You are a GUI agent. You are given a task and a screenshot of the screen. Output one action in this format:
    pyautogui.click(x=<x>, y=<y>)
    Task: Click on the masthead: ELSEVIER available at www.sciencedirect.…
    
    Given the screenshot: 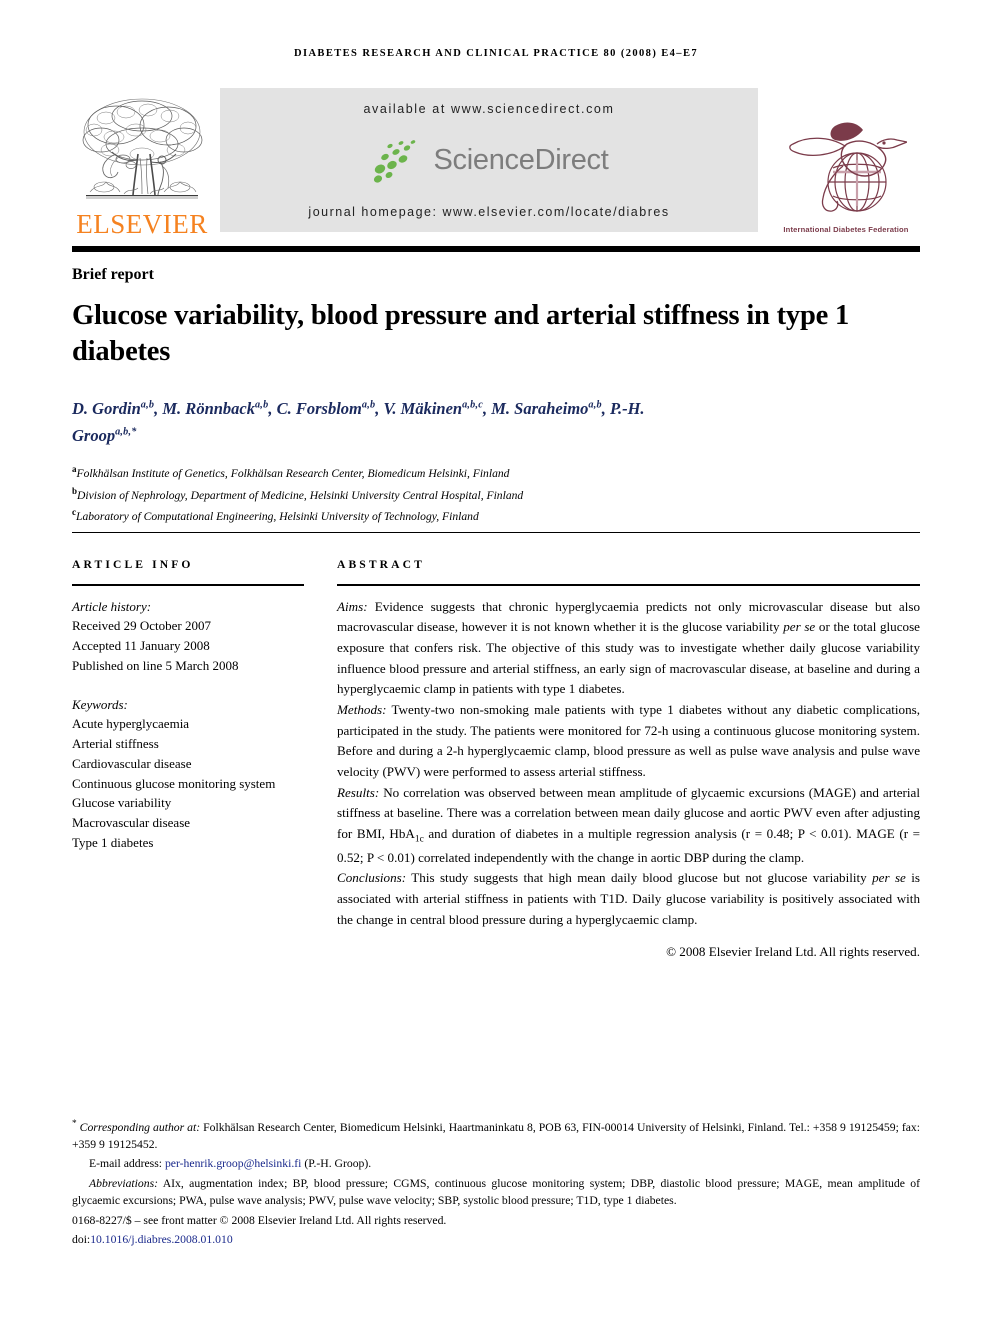 What is the action you would take?
    pyautogui.click(x=496, y=163)
    